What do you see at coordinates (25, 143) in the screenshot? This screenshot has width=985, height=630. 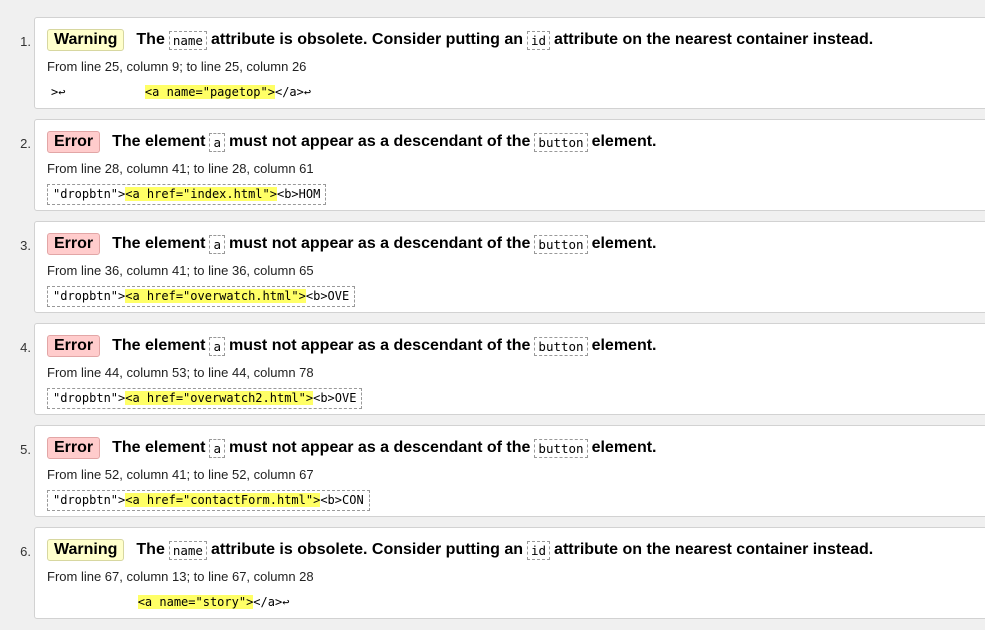 I see `message-number: 2.` at bounding box center [25, 143].